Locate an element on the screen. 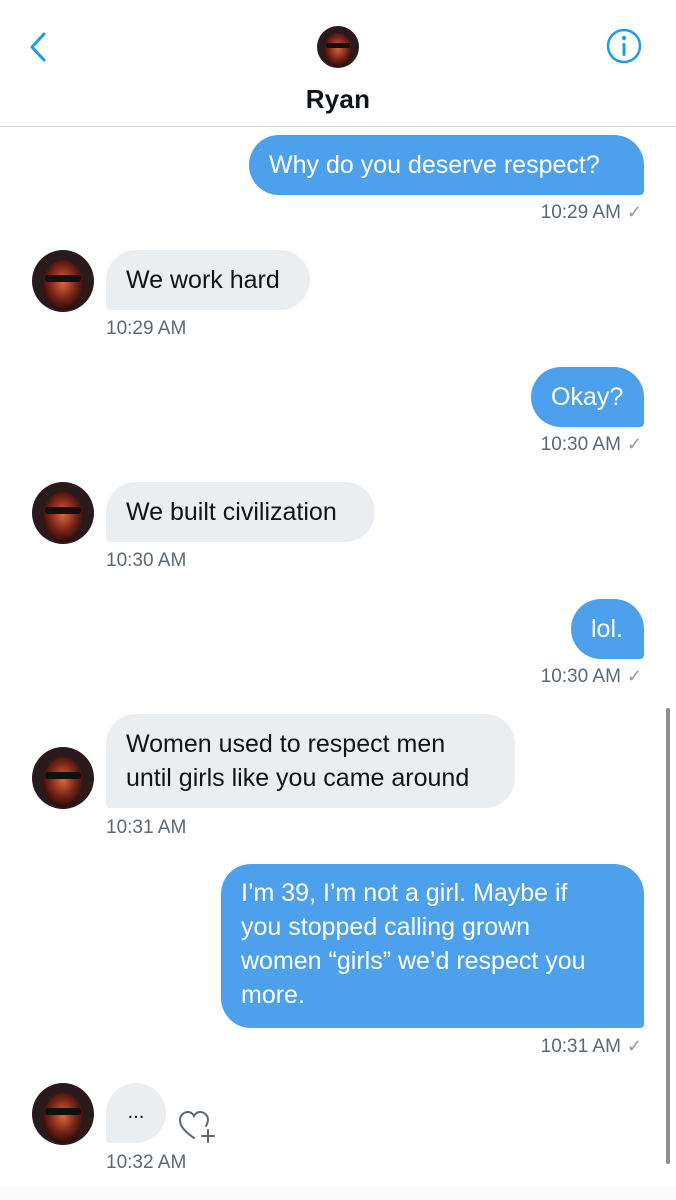  message-text: Okay? is located at coordinates (587, 397).